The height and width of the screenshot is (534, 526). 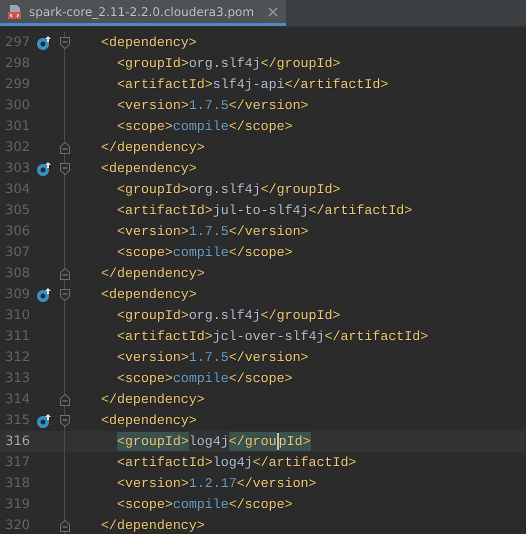 I want to click on line-number: 313, so click(x=17, y=379).